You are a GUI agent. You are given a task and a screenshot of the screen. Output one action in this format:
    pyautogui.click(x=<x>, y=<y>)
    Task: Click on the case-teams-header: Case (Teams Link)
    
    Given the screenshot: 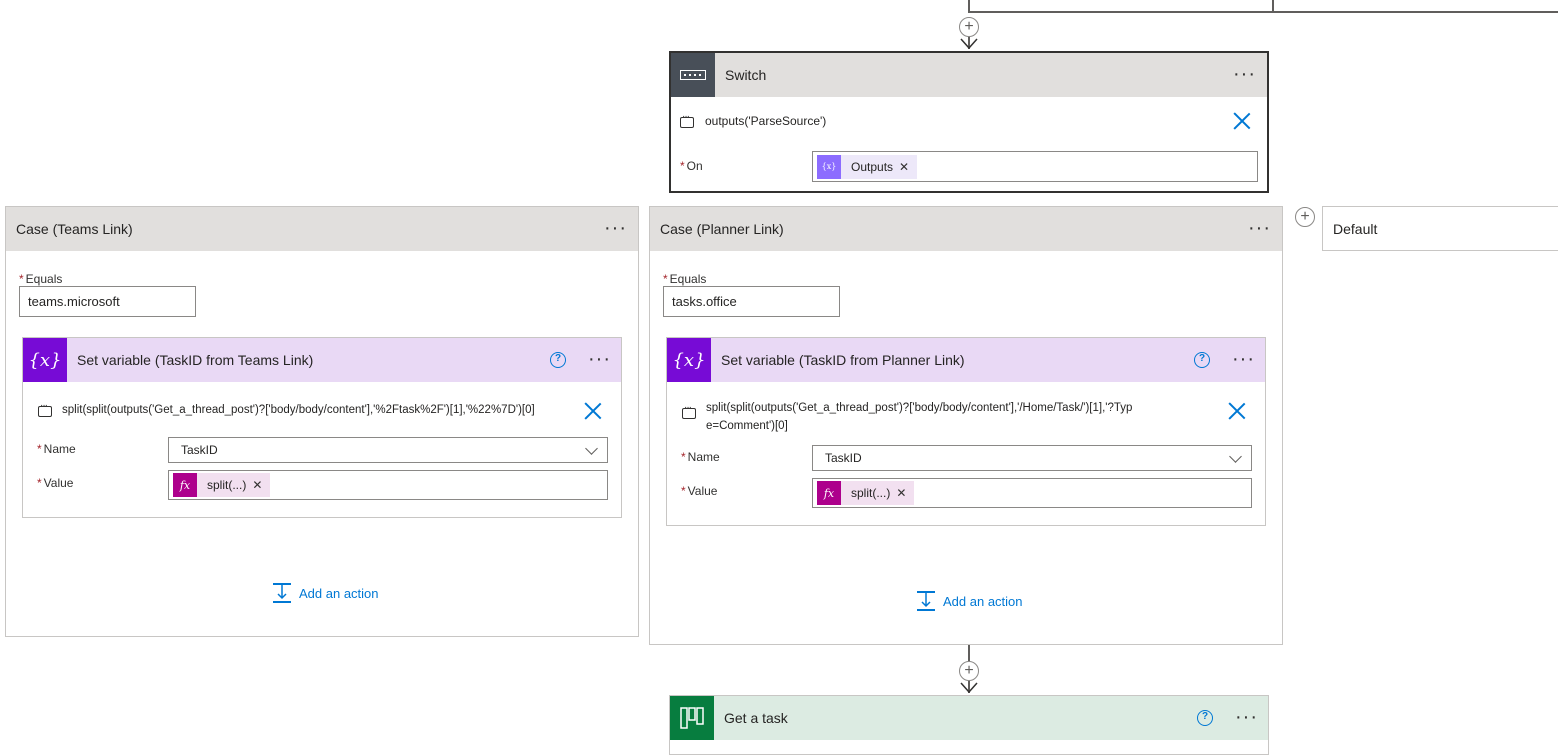 What is the action you would take?
    pyautogui.click(x=322, y=229)
    